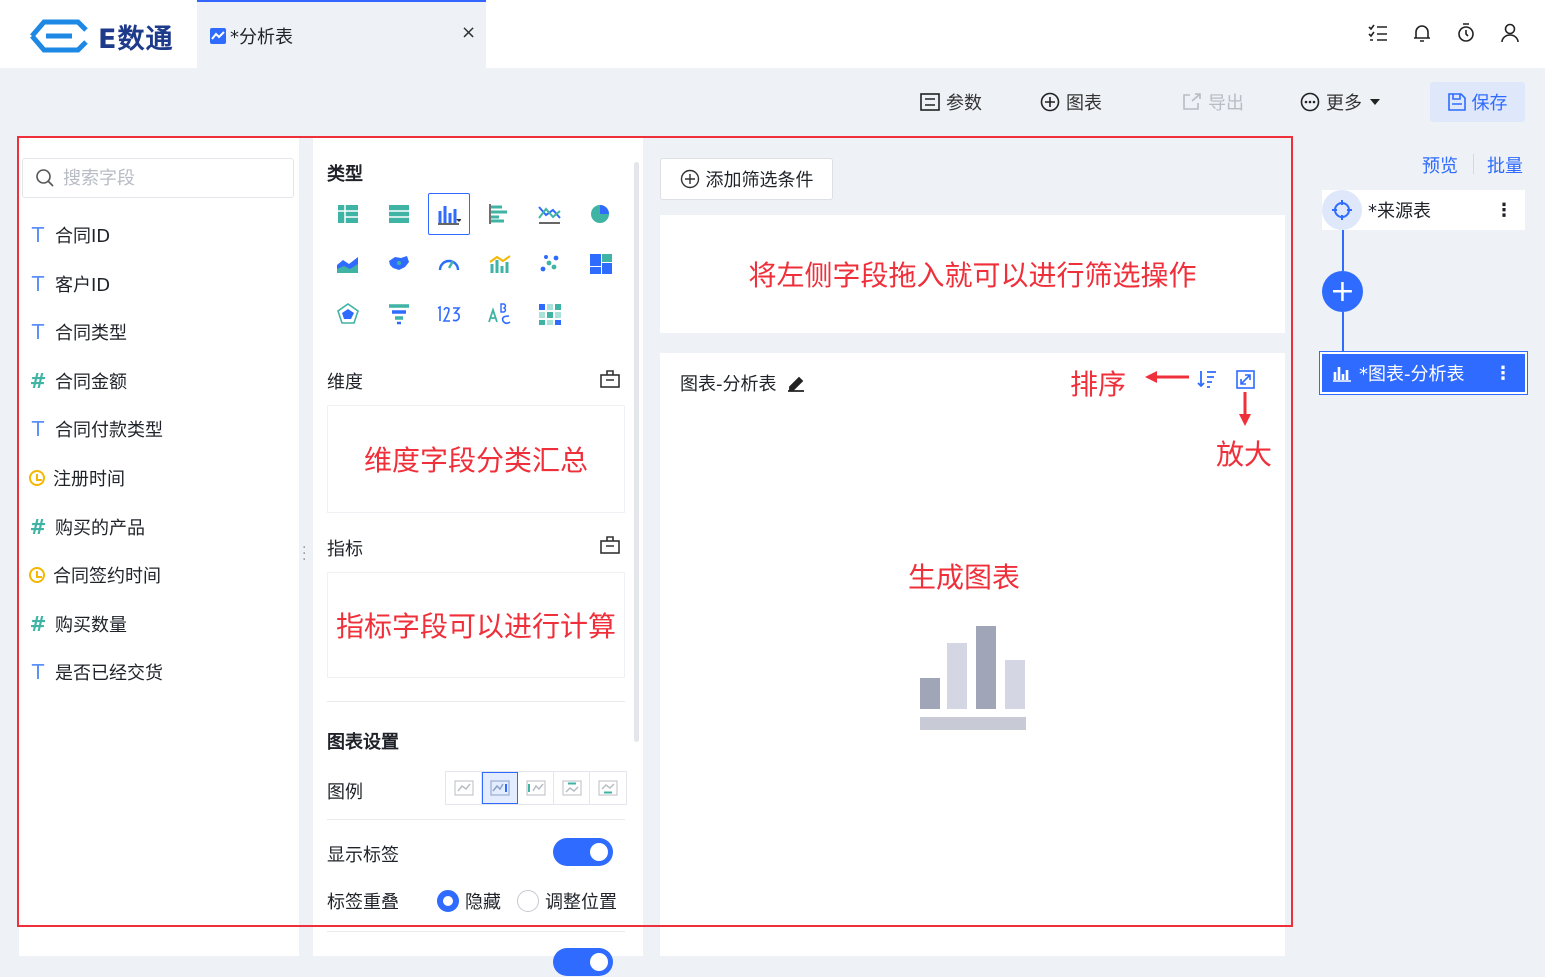 The height and width of the screenshot is (977, 1545). What do you see at coordinates (449, 264) in the screenshot?
I see `gauge-chart-icon` at bounding box center [449, 264].